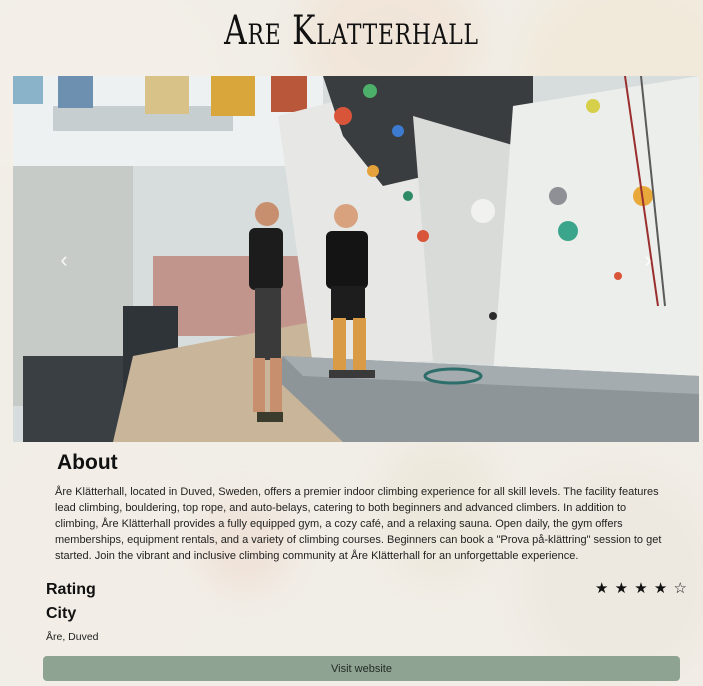  What do you see at coordinates (87, 462) in the screenshot?
I see `about-heading: About` at bounding box center [87, 462].